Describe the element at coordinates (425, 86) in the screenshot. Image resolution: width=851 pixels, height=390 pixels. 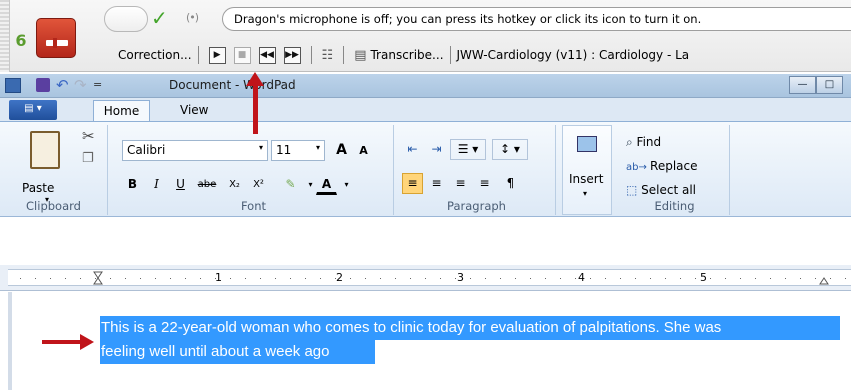
I see `title-bar: ↶ ↷ = Document - WordPad — □` at that location.